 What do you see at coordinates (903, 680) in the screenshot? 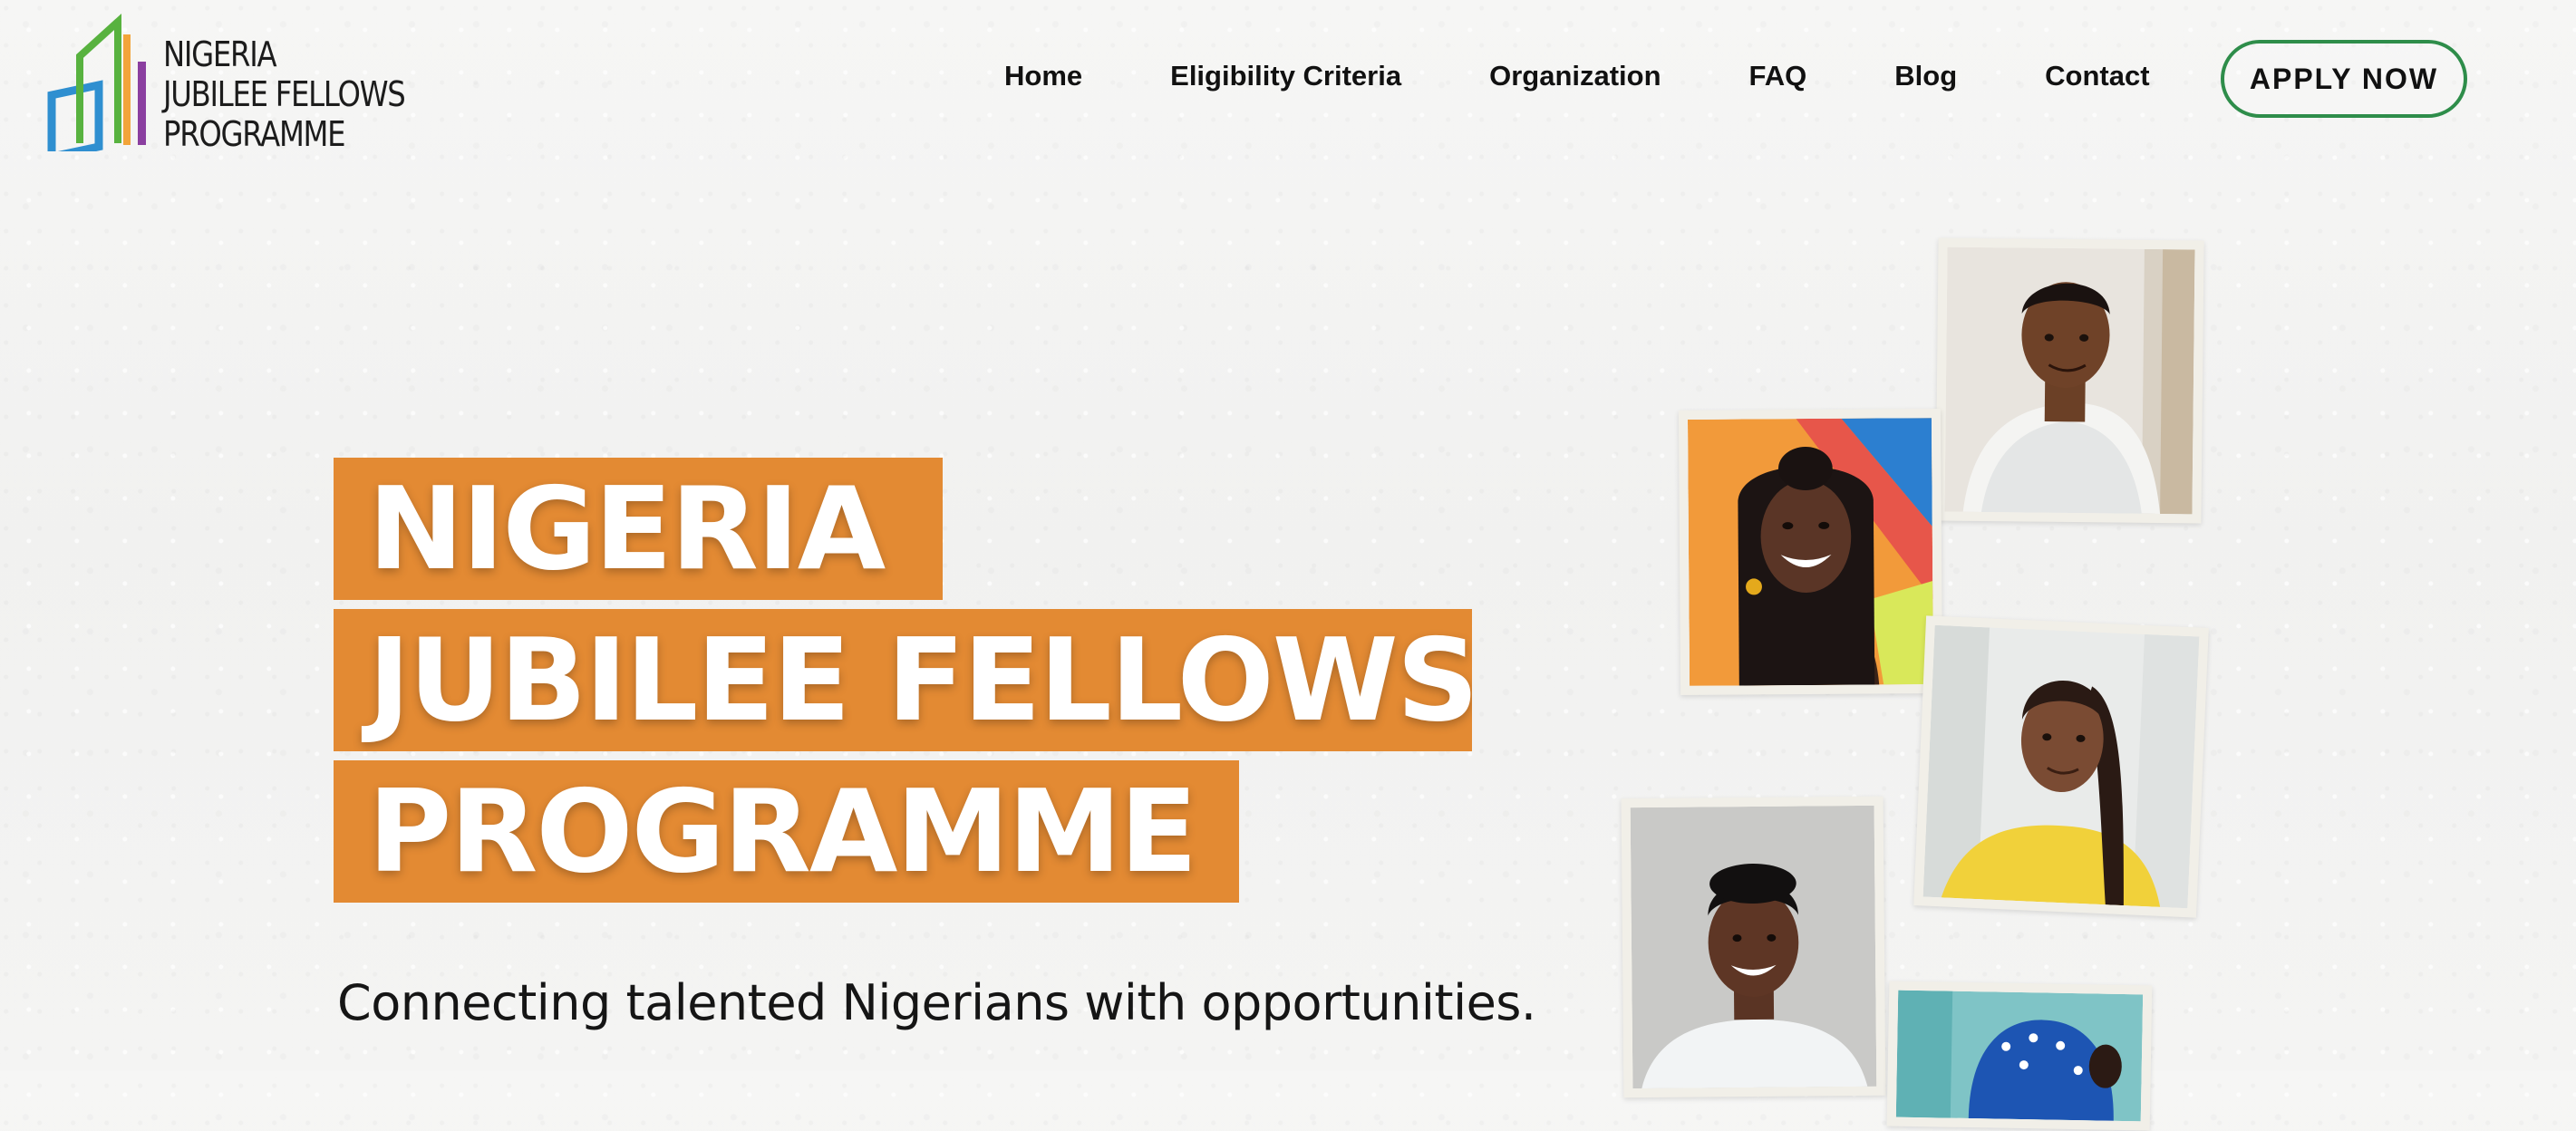
I see `hero-title-line-2: JUBILEE FELLOWS` at bounding box center [903, 680].